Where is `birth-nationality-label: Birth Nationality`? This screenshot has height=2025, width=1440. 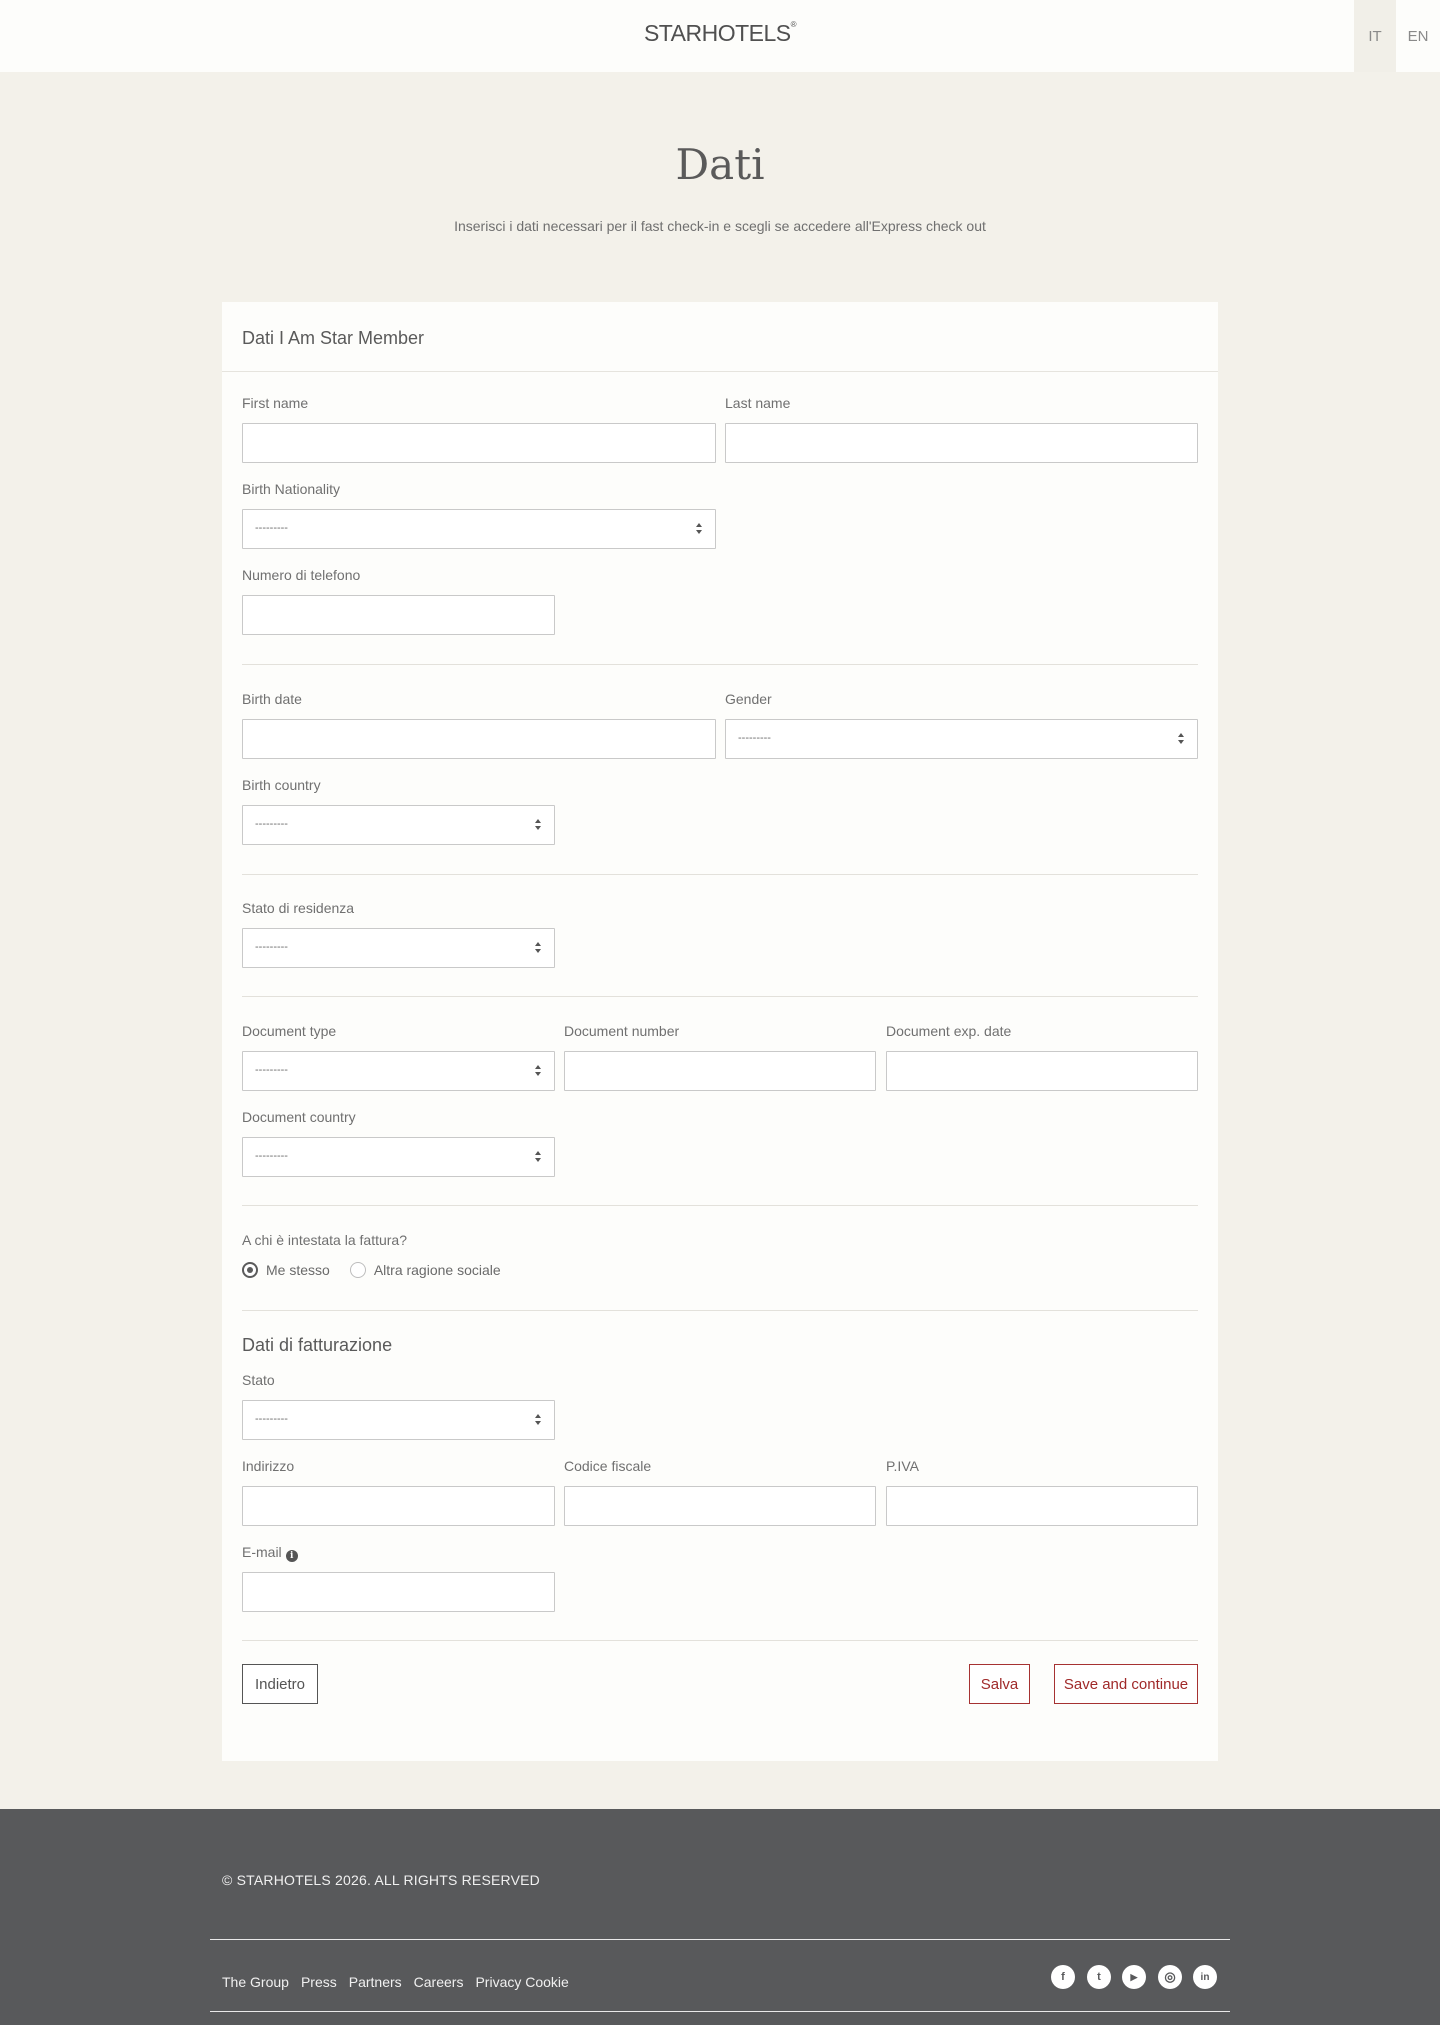
birth-nationality-label: Birth Nationality is located at coordinates (291, 489).